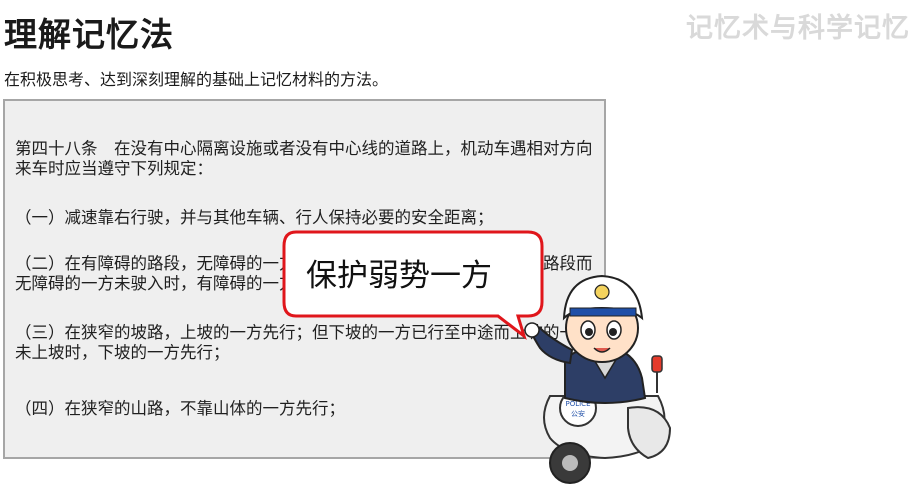 The height and width of the screenshot is (486, 914). What do you see at coordinates (598, 379) in the screenshot?
I see `police-officer-illustration: POLICE 公安` at bounding box center [598, 379].